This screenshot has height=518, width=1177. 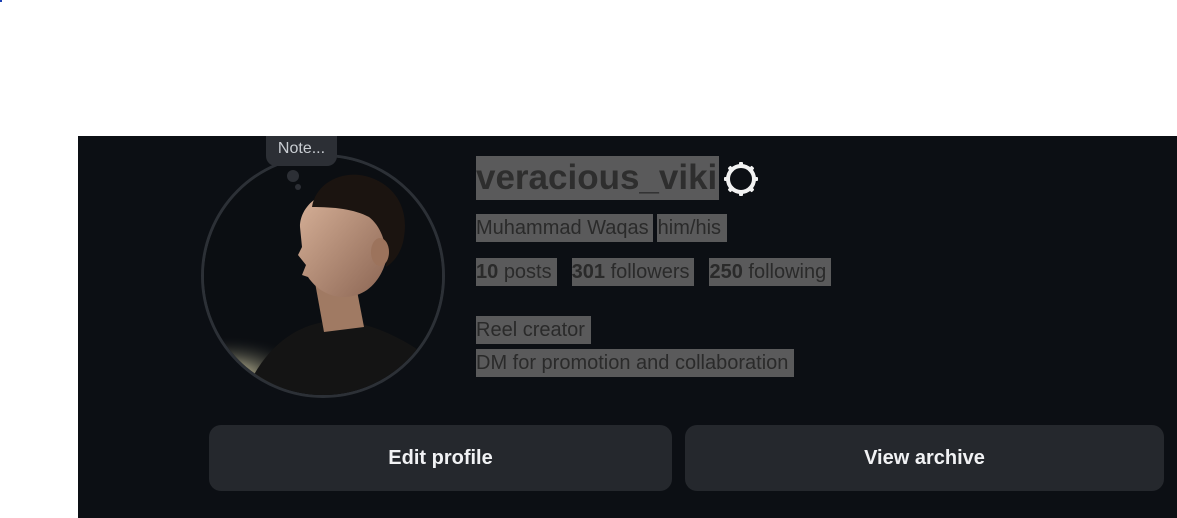 What do you see at coordinates (924, 458) in the screenshot?
I see `view-archive-button: View archive` at bounding box center [924, 458].